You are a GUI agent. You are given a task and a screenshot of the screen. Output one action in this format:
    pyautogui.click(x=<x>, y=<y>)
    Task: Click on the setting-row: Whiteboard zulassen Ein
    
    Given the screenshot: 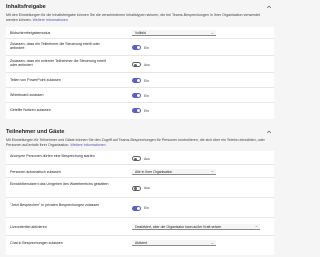 What is the action you would take?
    pyautogui.click(x=140, y=95)
    